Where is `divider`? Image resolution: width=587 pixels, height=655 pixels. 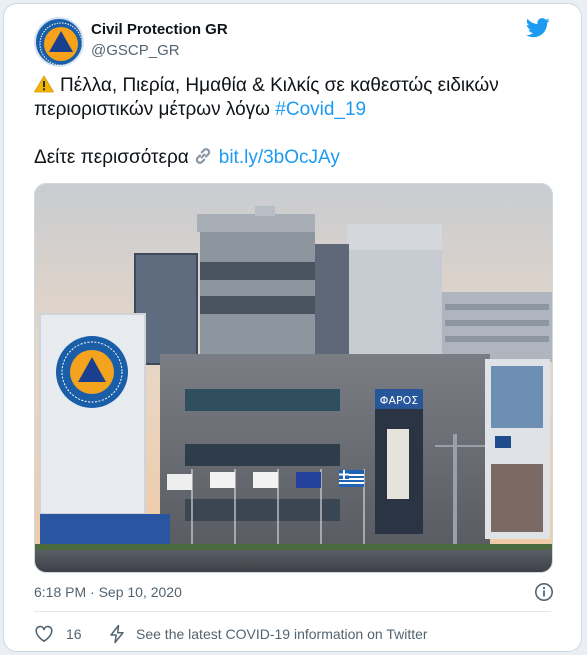
divider is located at coordinates (292, 611).